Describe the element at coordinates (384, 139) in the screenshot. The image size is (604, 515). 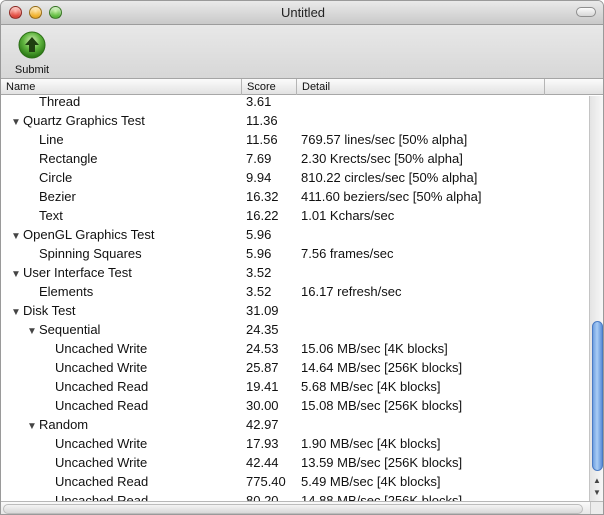
I see `row-detail: 769.57 lines/sec [50% alpha]` at that location.